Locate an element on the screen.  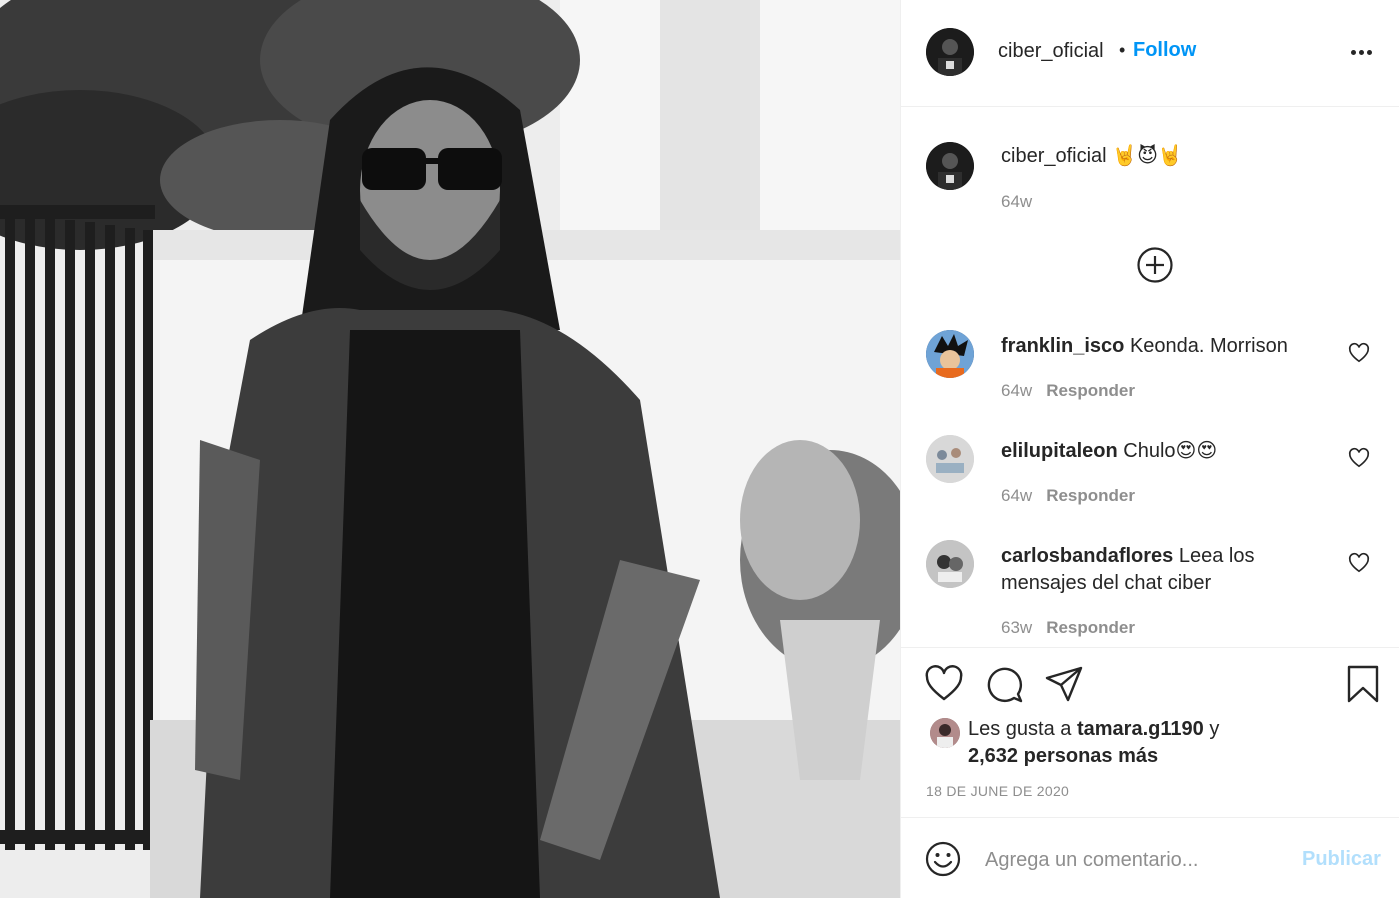
bookmark-icon is located at coordinates (1363, 684).